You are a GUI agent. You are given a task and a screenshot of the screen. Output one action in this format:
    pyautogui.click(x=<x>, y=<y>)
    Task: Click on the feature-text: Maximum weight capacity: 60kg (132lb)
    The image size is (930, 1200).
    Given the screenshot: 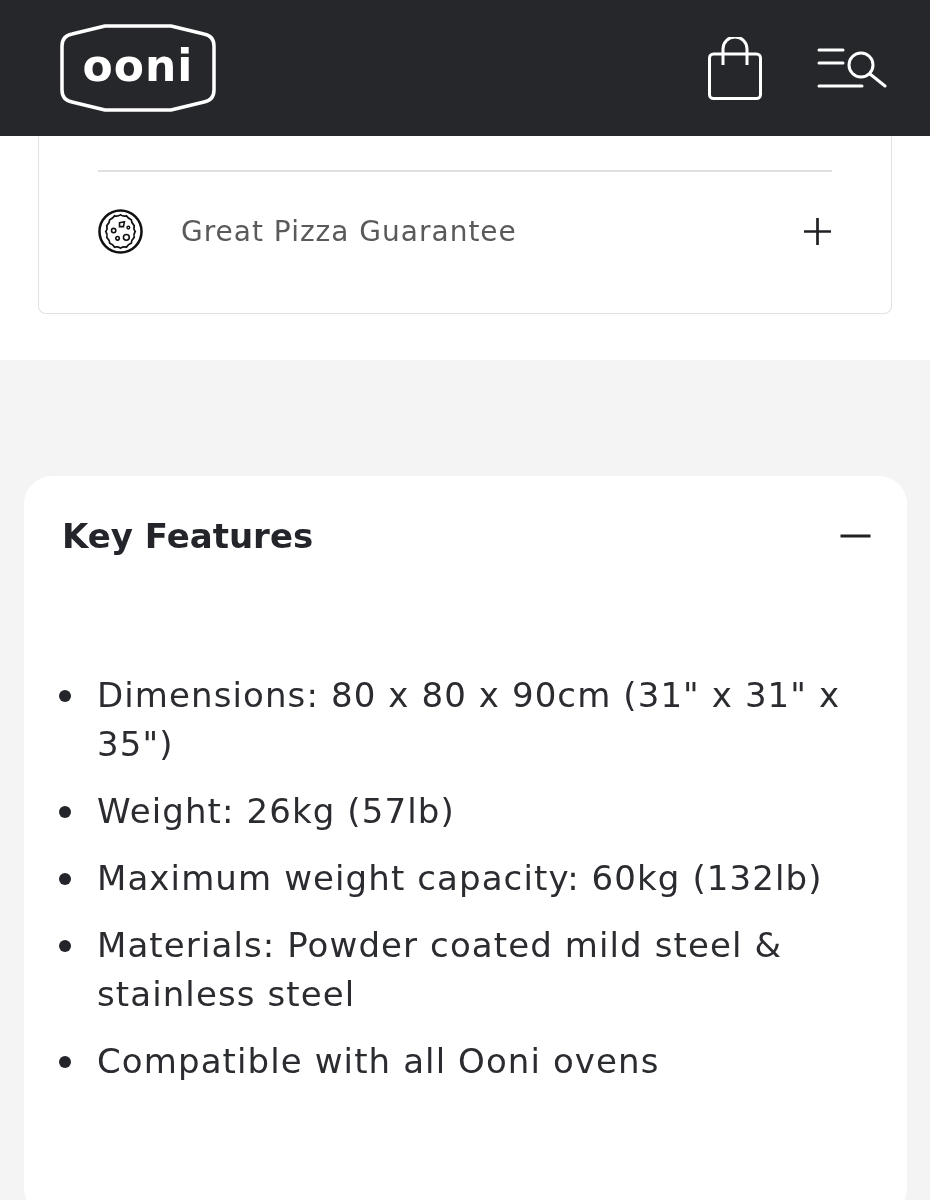 What is the action you would take?
    pyautogui.click(x=460, y=878)
    